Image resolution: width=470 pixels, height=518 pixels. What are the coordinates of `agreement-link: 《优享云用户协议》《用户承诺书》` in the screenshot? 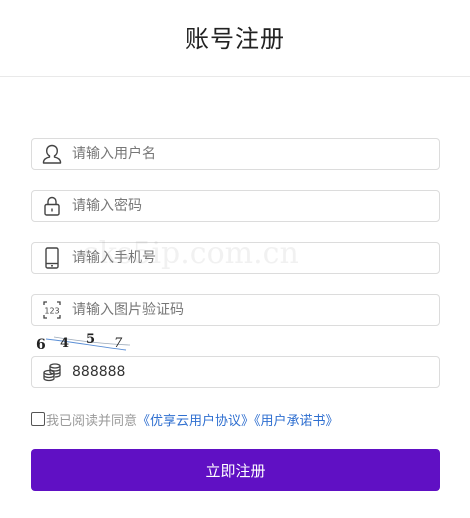 It's located at (238, 419).